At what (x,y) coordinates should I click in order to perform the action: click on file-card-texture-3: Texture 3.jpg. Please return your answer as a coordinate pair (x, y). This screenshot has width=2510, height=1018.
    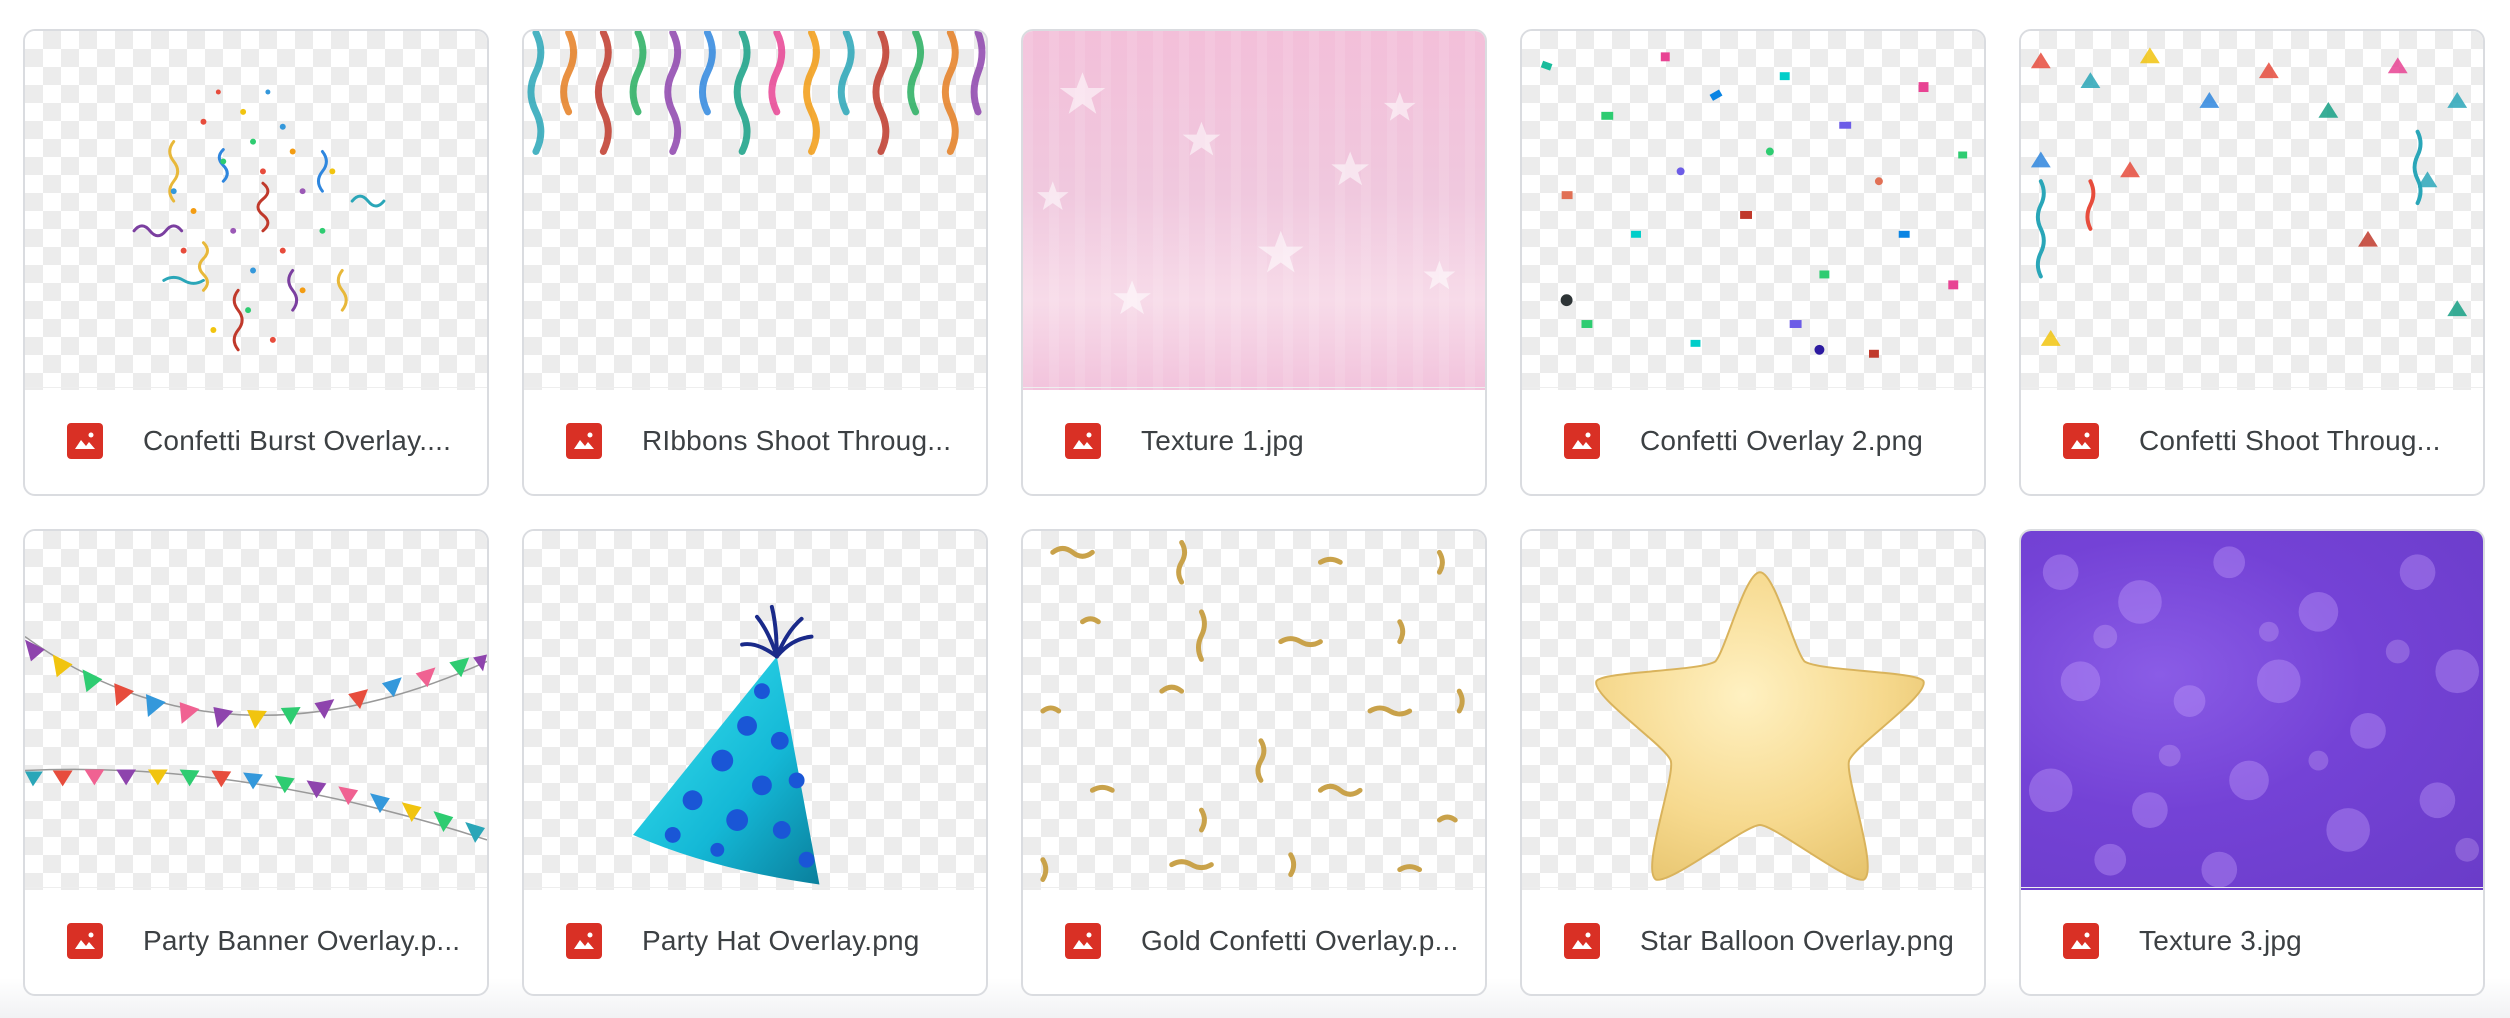
    Looking at the image, I should click on (2252, 762).